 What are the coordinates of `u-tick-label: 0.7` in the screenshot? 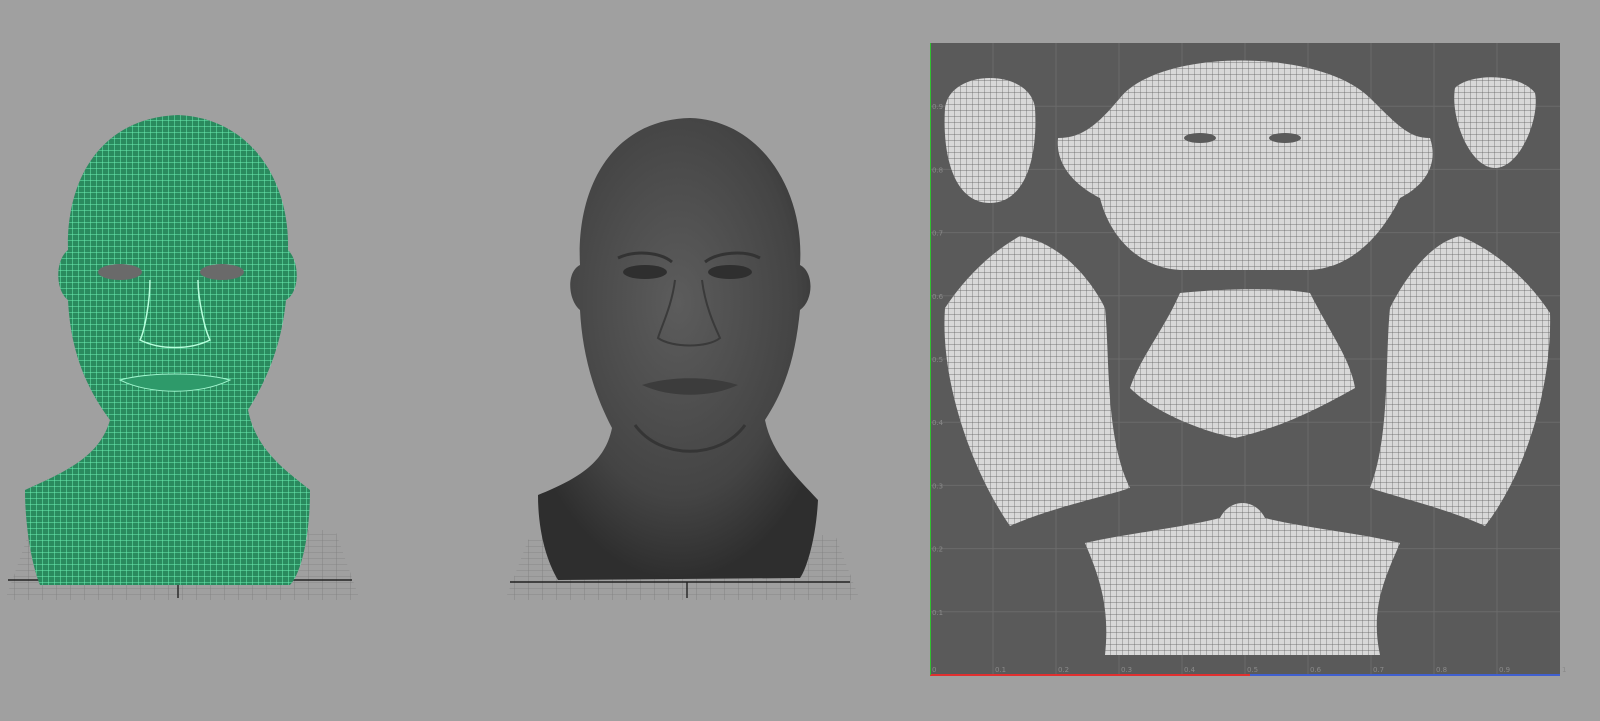 It's located at (1378, 670).